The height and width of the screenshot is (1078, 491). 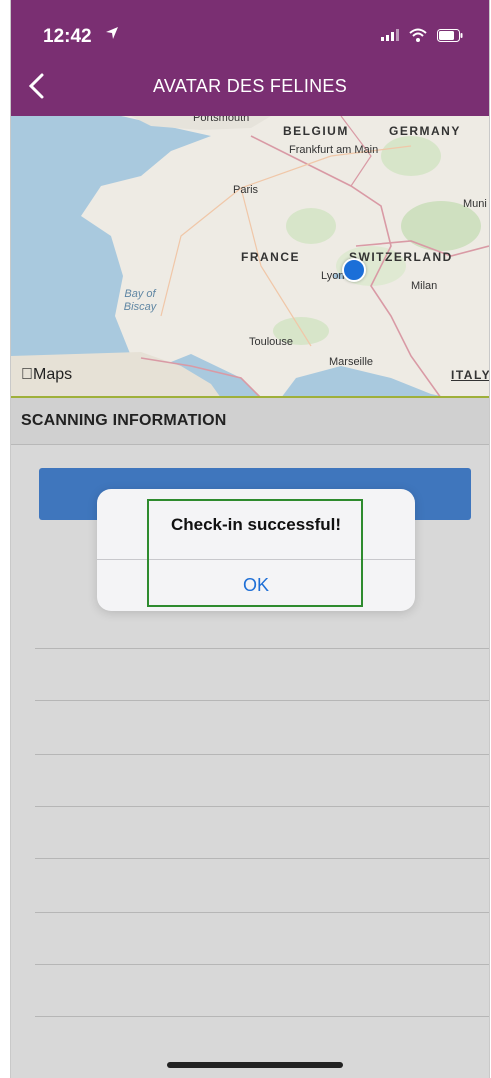 What do you see at coordinates (418, 35) in the screenshot?
I see `wifi-icon` at bounding box center [418, 35].